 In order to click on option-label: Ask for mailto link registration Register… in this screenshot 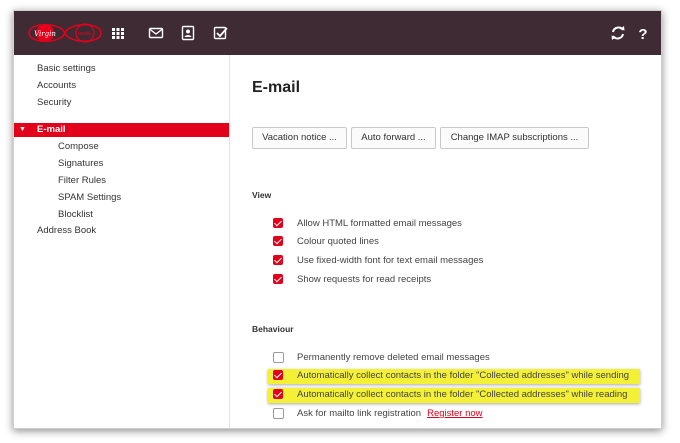, I will do `click(390, 414)`.